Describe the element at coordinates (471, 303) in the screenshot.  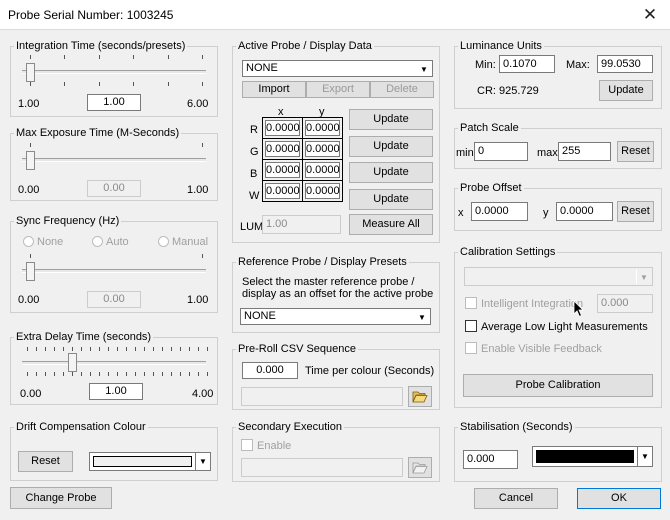
I see `intelligent-integration-checkbox` at that location.